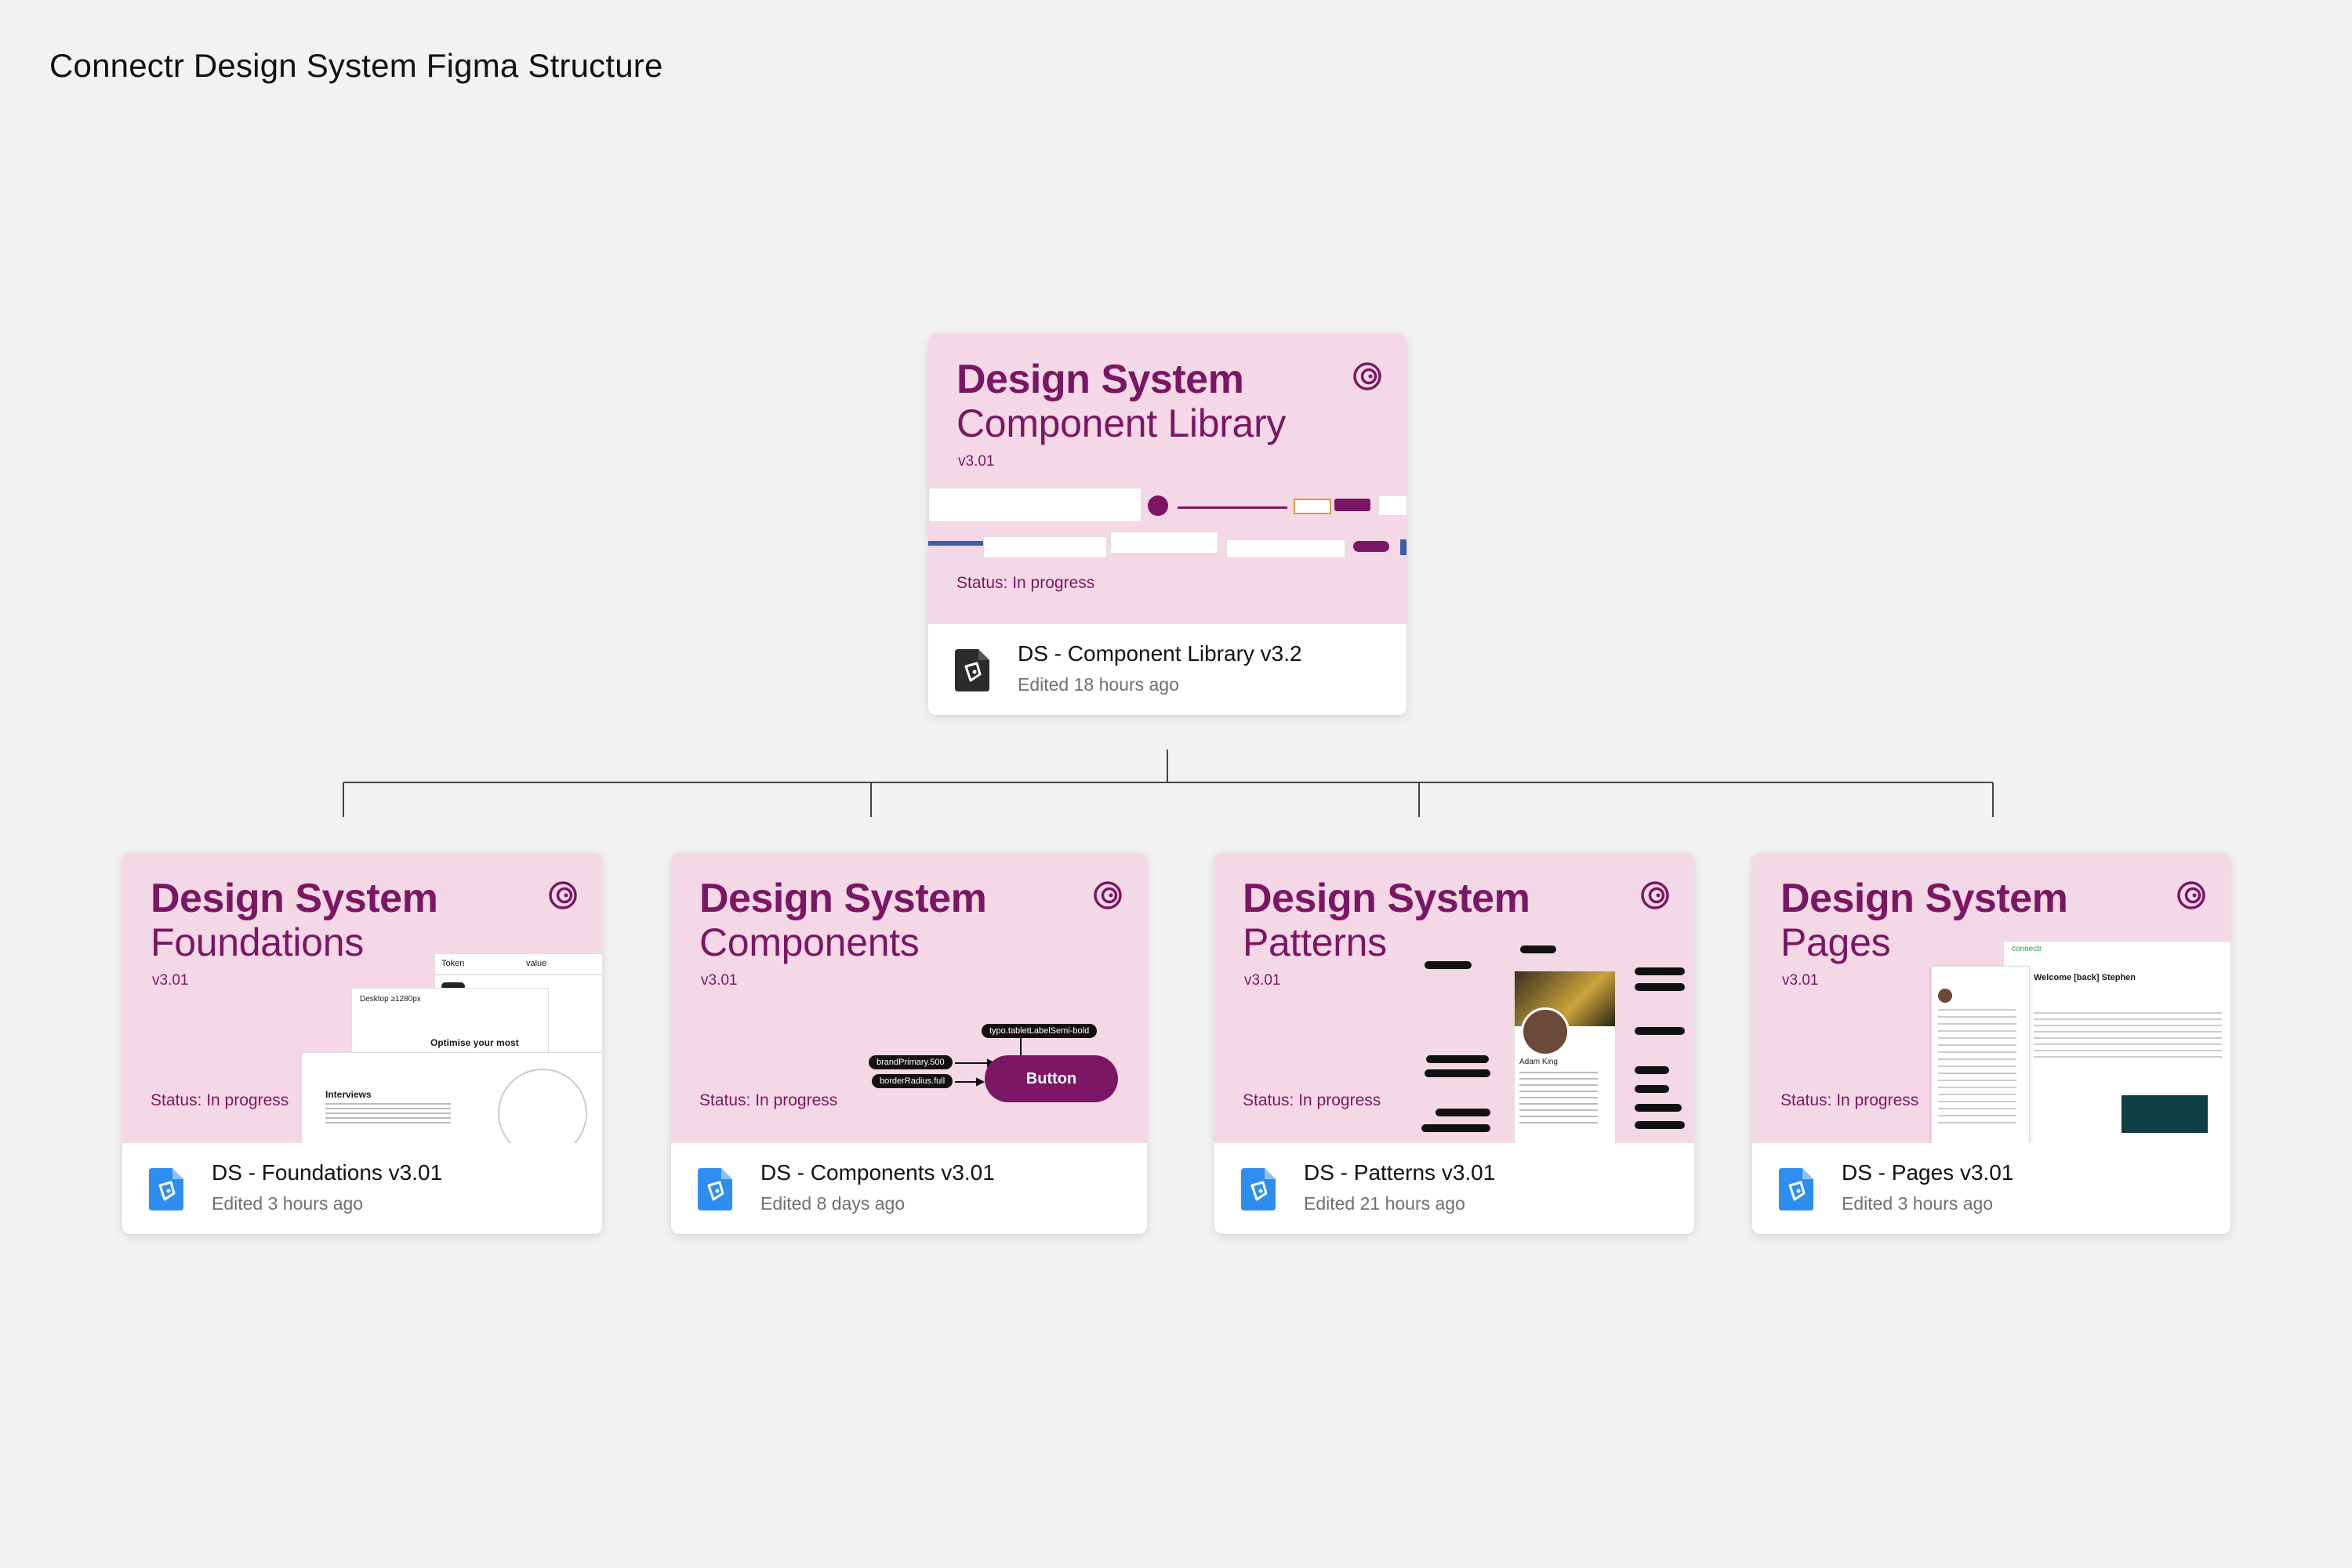 The height and width of the screenshot is (1568, 2352). Describe the element at coordinates (1098, 684) in the screenshot. I see `file-edited-time: Edited 18 hours ago` at that location.